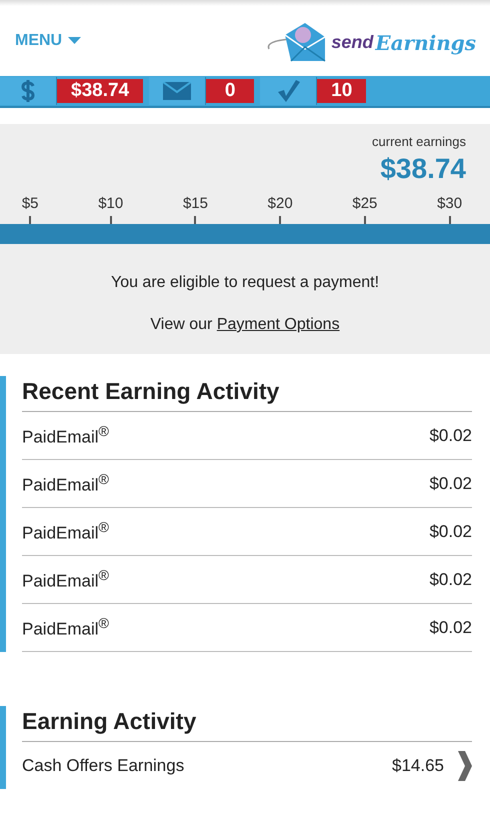 This screenshot has width=490, height=823. What do you see at coordinates (449, 203) in the screenshot?
I see `tick-label: $30` at bounding box center [449, 203].